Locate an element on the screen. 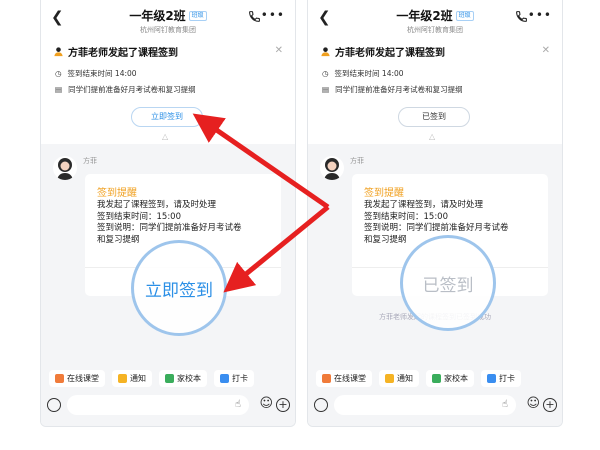  arrow-to-signin-button is located at coordinates (261, 161).